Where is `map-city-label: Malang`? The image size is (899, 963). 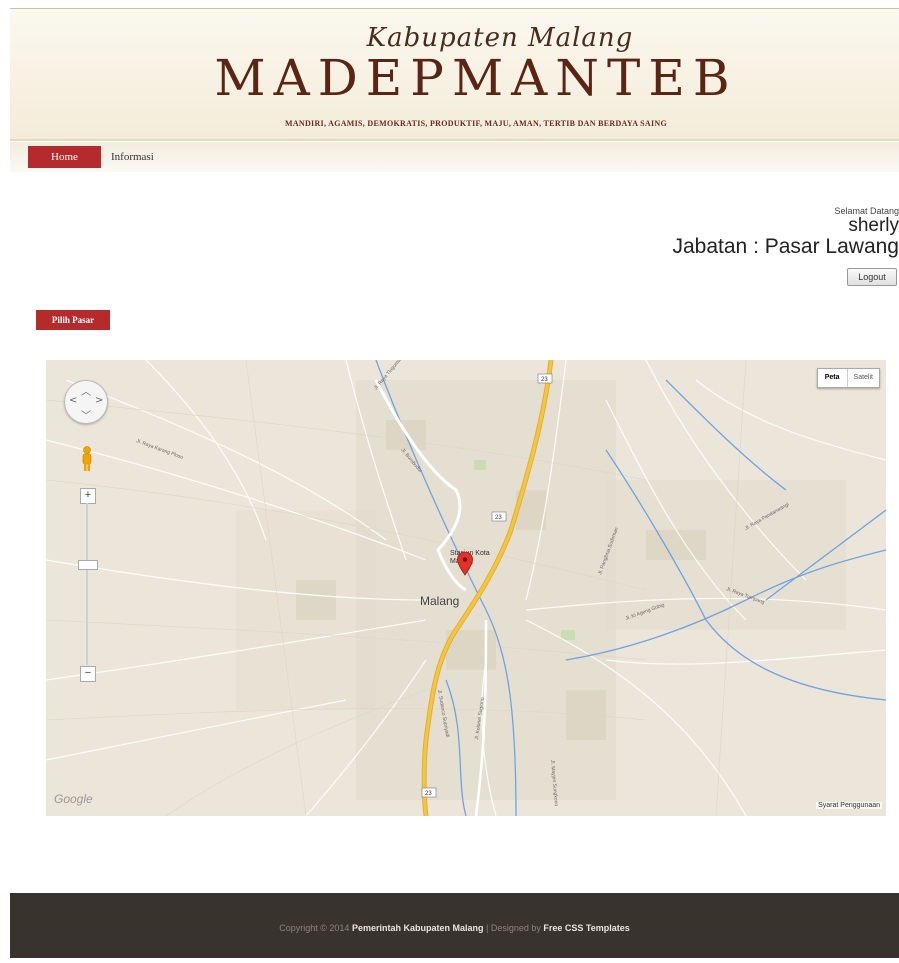
map-city-label: Malang is located at coordinates (439, 601).